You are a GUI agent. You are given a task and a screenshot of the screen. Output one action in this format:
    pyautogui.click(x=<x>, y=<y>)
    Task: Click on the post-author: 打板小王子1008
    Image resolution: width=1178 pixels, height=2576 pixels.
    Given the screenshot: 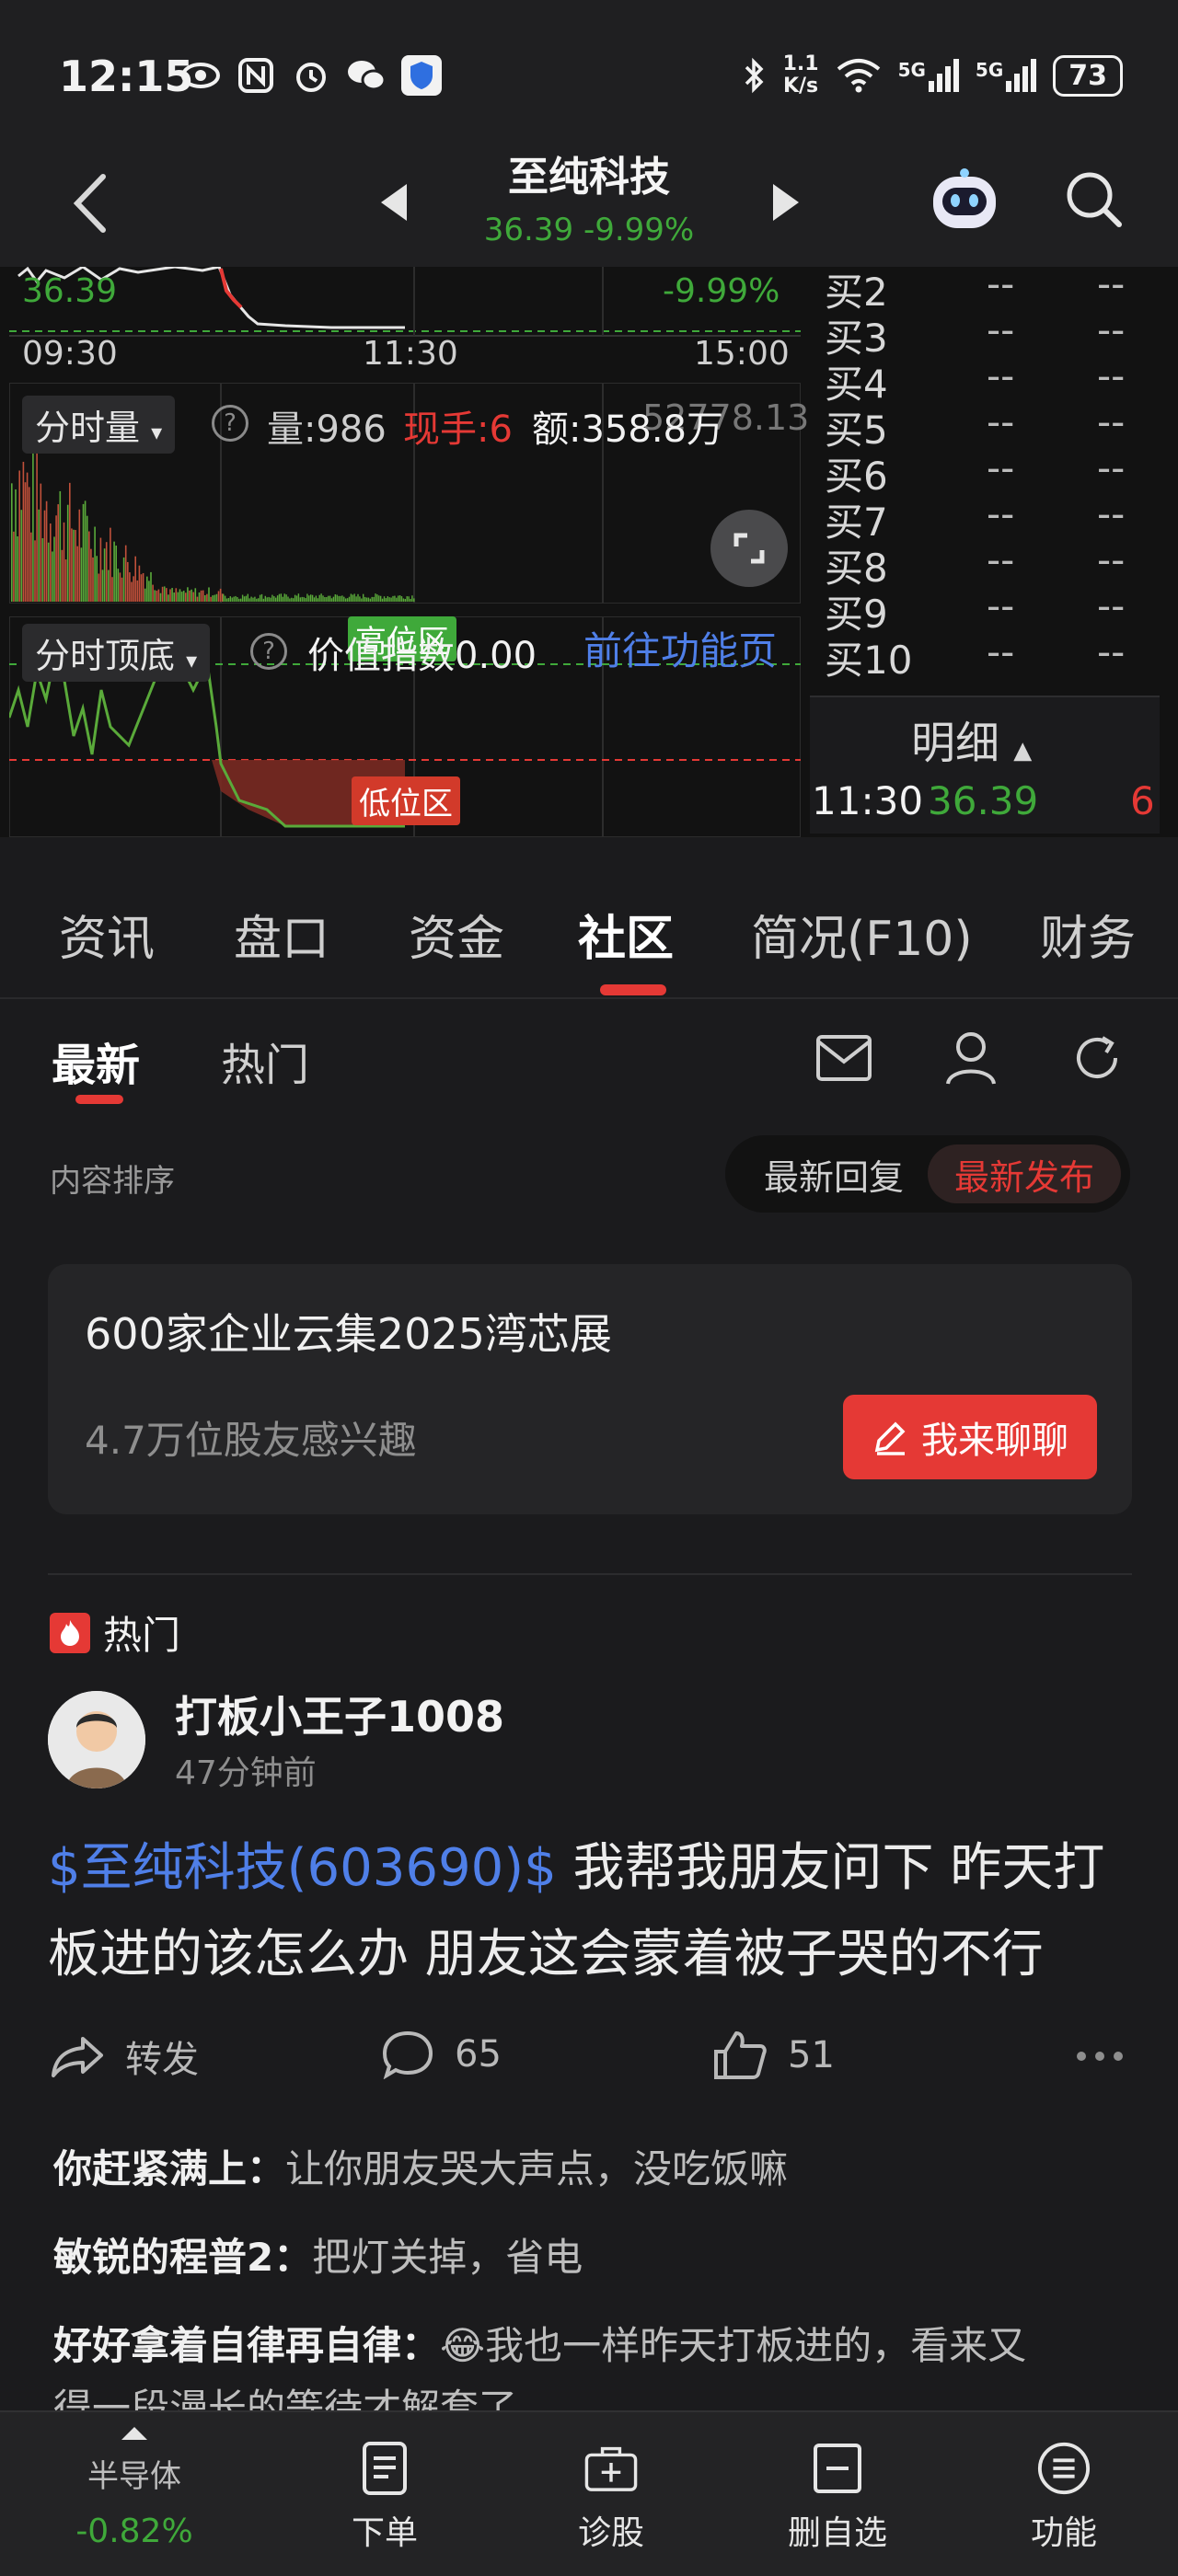 What is the action you would take?
    pyautogui.click(x=339, y=1714)
    